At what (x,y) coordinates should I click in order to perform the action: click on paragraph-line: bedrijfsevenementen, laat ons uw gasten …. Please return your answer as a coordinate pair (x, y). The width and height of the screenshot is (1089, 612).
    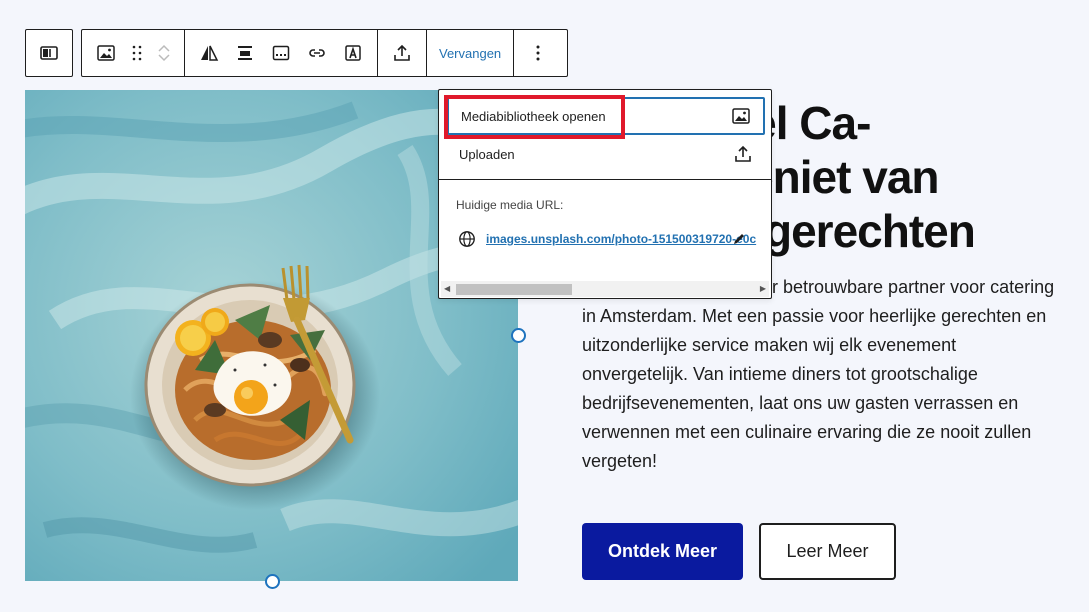
    Looking at the image, I should click on (800, 403).